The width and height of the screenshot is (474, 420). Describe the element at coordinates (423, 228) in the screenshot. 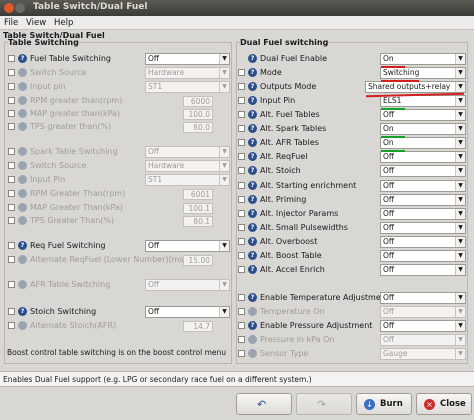

I see `alt-small-pulsewidths-select: Off ▼` at that location.